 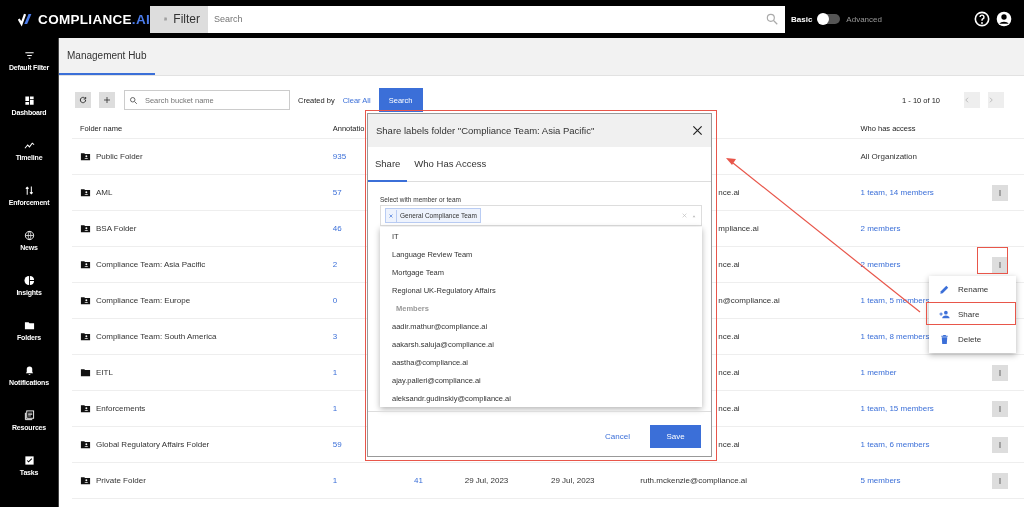 I want to click on clear-icon, so click(x=684, y=215).